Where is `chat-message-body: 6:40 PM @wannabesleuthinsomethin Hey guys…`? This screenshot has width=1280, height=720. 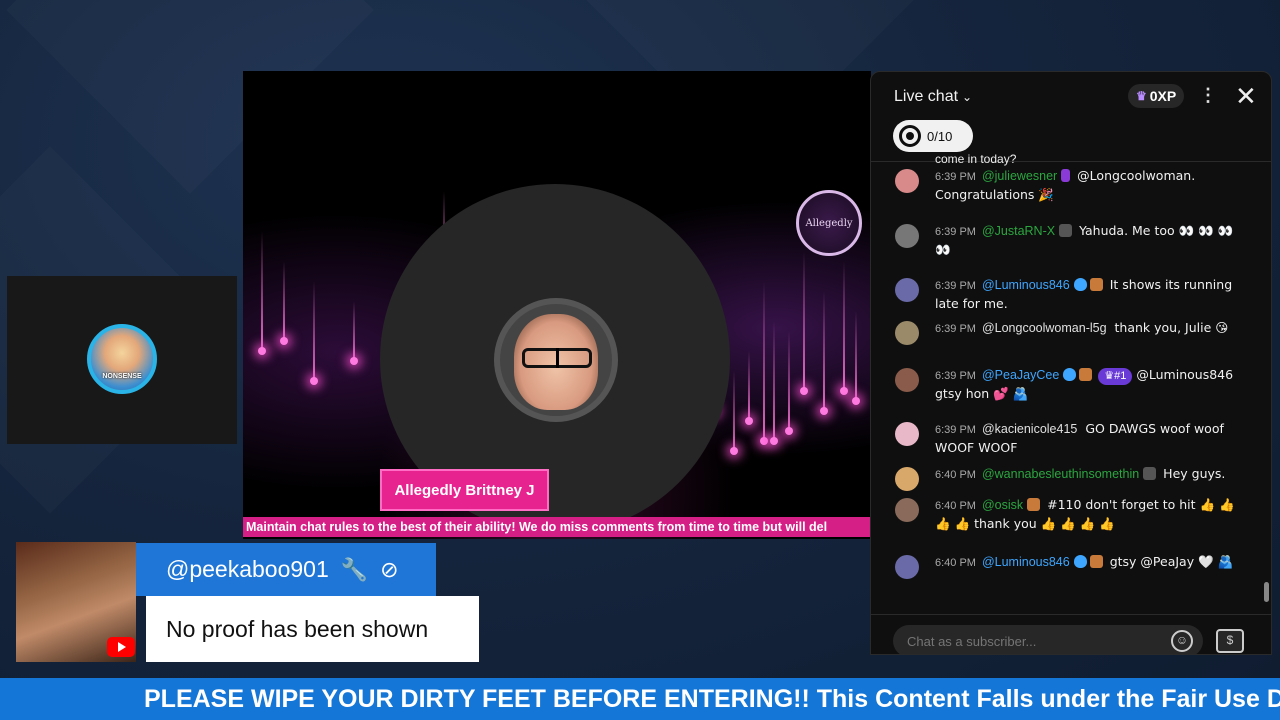
chat-message-body: 6:40 PM @wannabesleuthinsomethin Hey guys… is located at coordinates (1090, 474).